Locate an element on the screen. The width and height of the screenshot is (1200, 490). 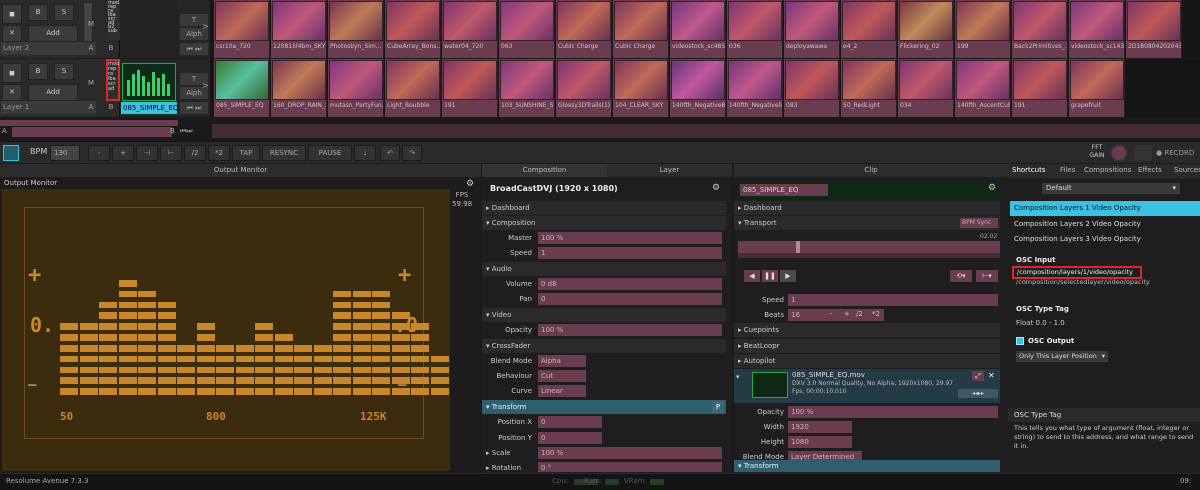
tab-composition: Composition is located at coordinates (544, 170).